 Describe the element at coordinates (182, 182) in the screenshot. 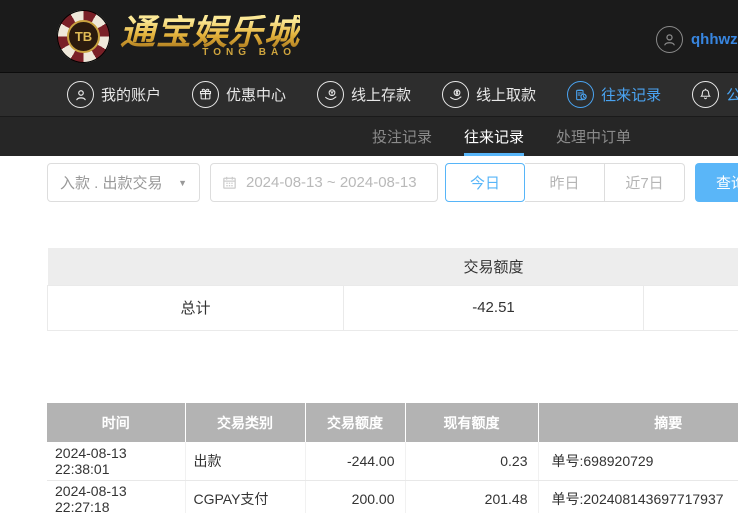

I see `chevron-down-icon: ▼` at that location.